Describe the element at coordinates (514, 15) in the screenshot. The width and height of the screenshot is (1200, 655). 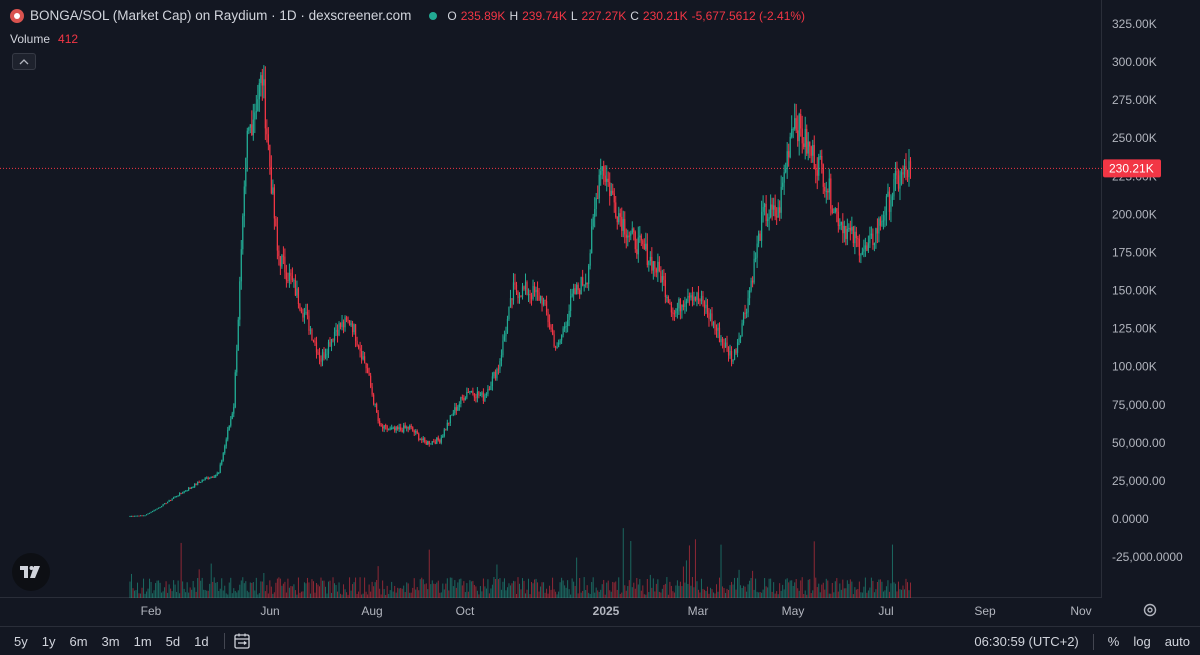
I see `ohlc-high-label: H` at that location.